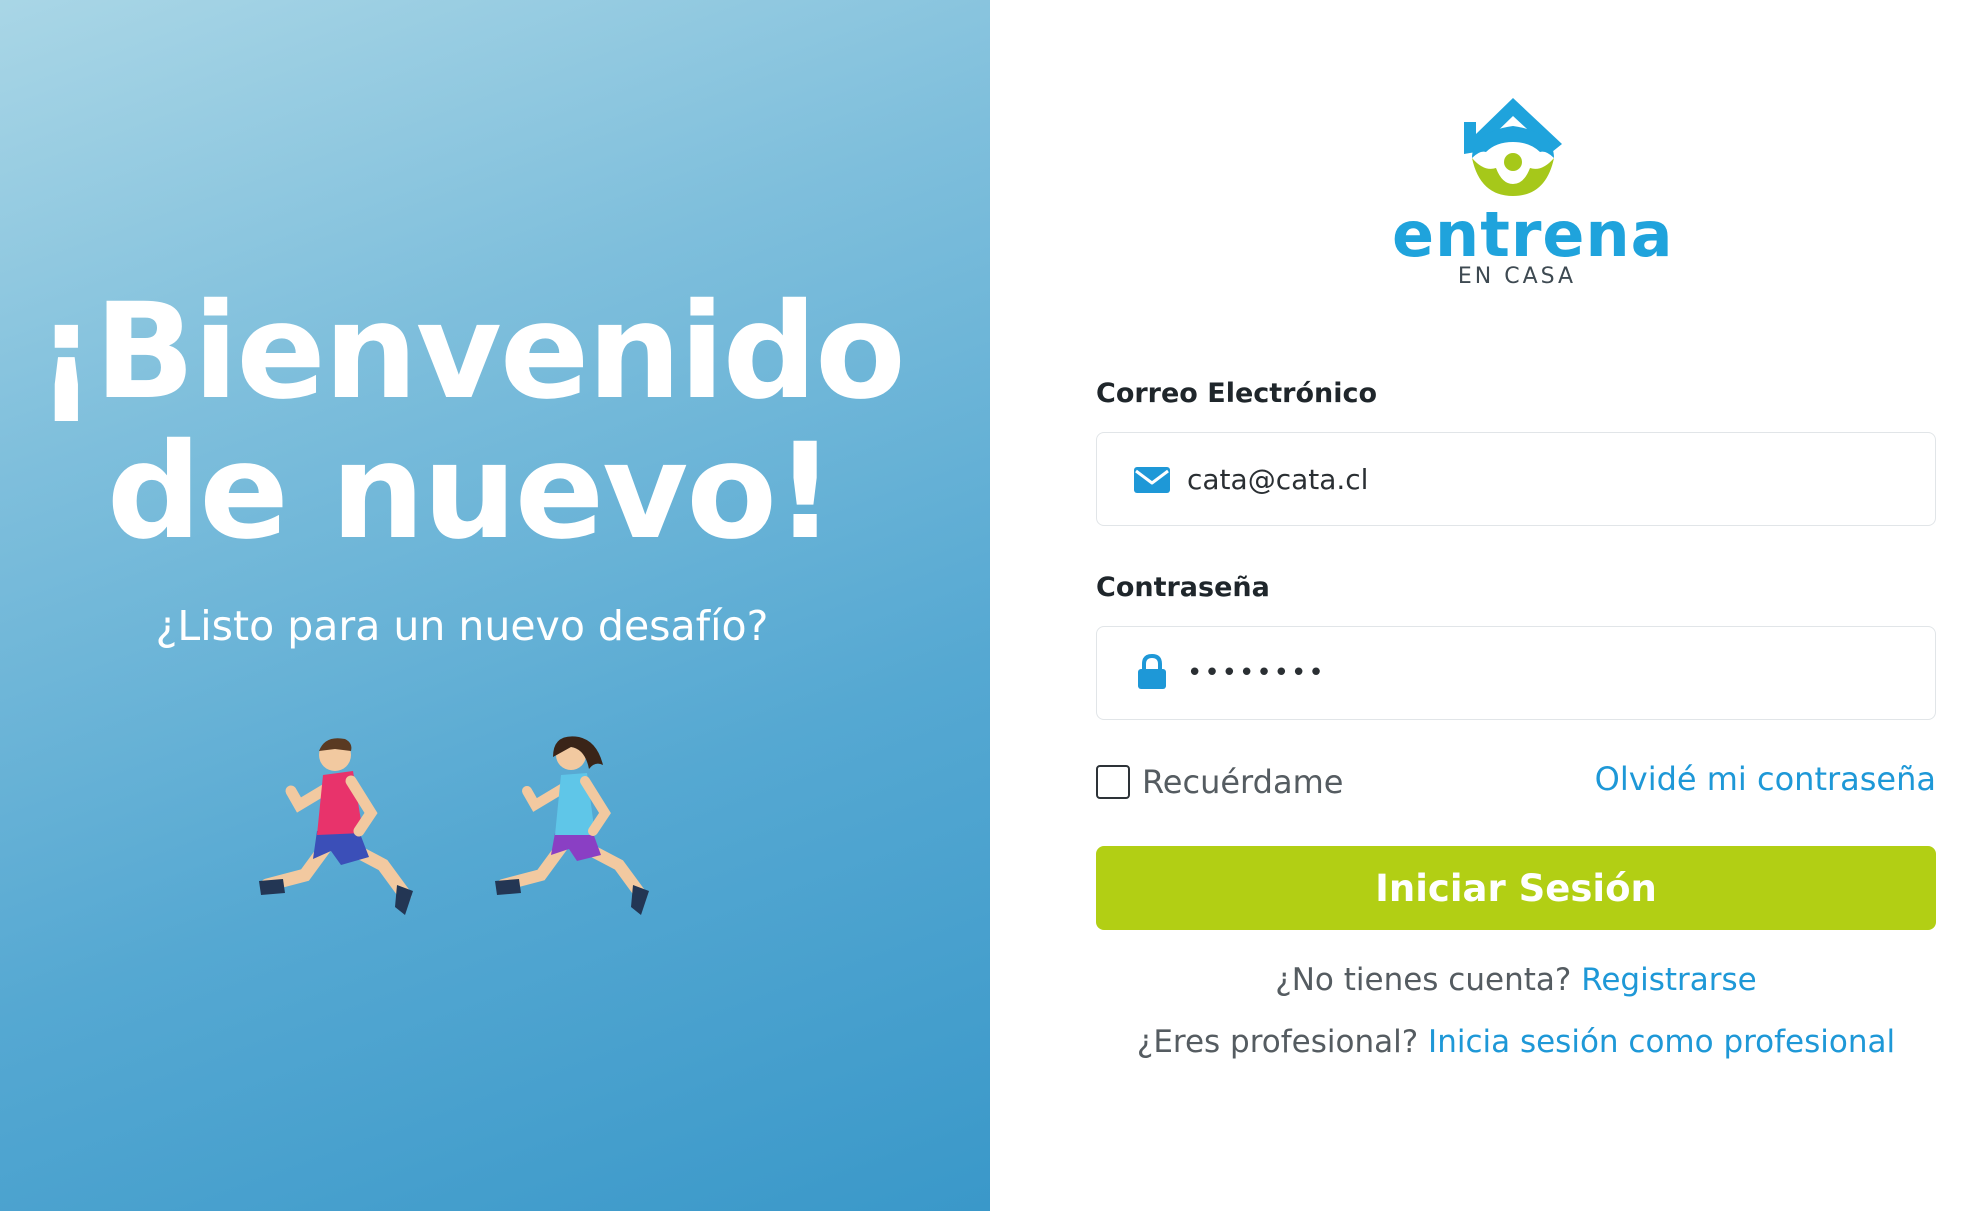  What do you see at coordinates (1533, 197) in the screenshot?
I see `entrena-logo: entrena EN CASA` at bounding box center [1533, 197].